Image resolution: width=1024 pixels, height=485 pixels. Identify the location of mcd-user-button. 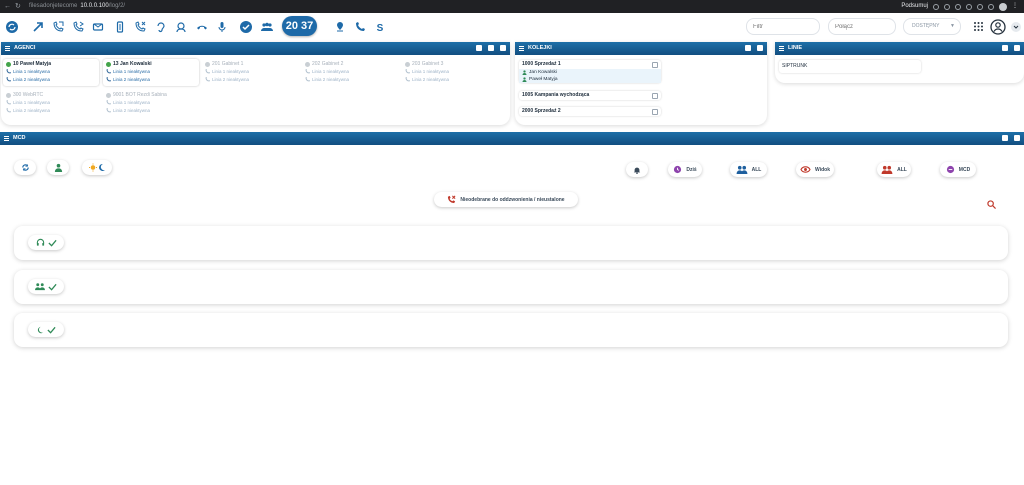
(58, 167).